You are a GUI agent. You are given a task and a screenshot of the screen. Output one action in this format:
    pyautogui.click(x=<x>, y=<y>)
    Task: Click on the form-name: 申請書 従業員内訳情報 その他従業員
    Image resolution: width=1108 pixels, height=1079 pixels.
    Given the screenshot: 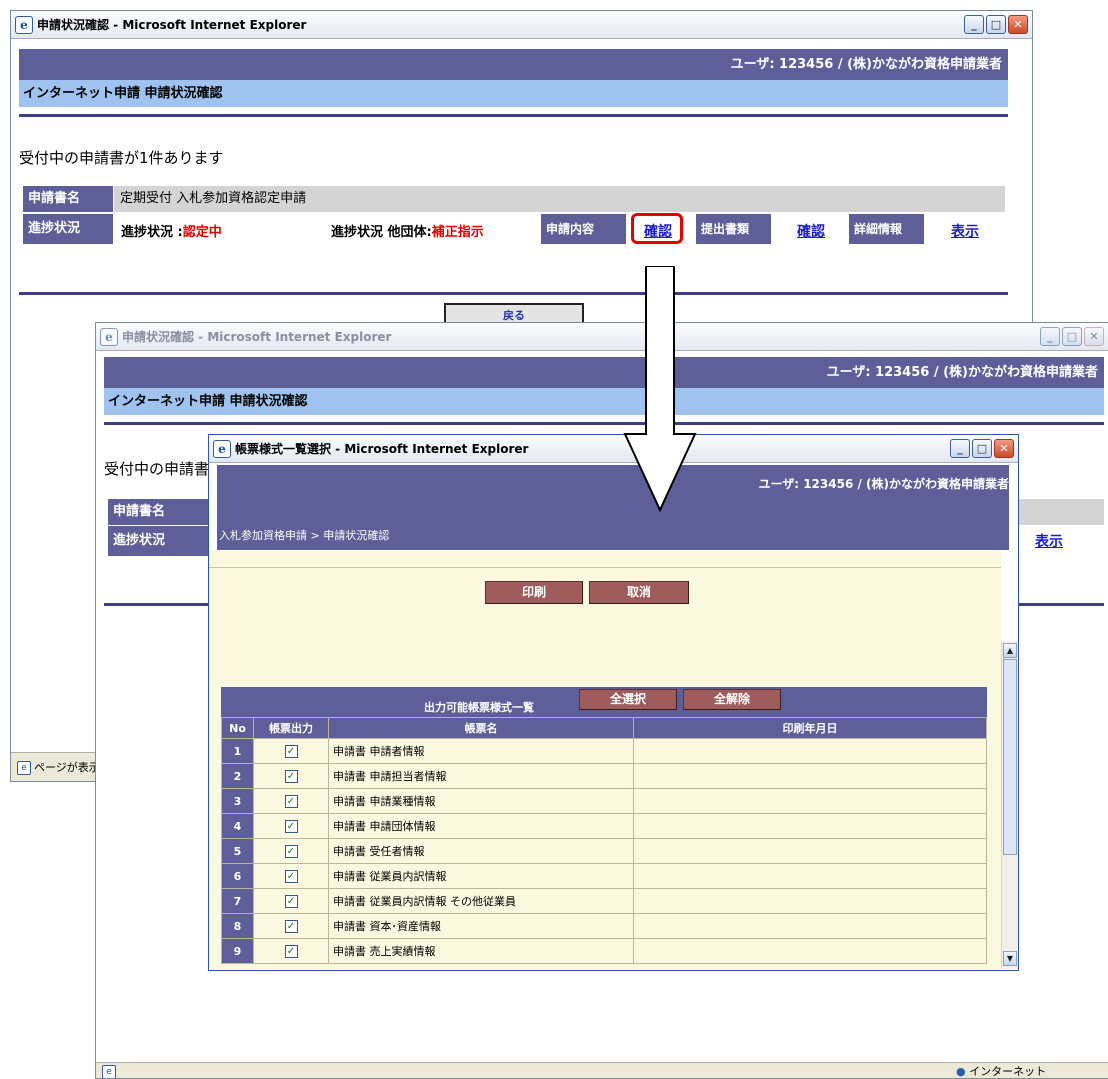 What is the action you would take?
    pyautogui.click(x=481, y=901)
    